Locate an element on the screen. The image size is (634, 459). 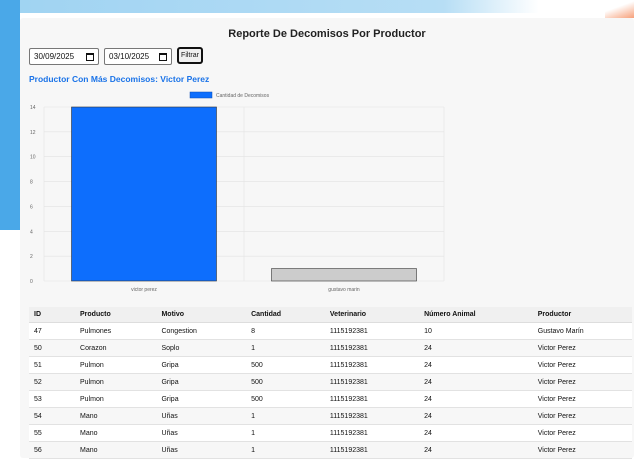
column-header: Producto is located at coordinates (116, 315).